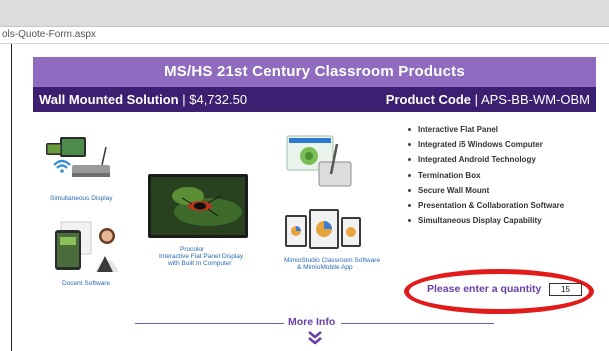 This screenshot has width=609, height=351. Describe the element at coordinates (304, 35) in the screenshot. I see `address-bar: ols-Quote-Form.aspx` at that location.